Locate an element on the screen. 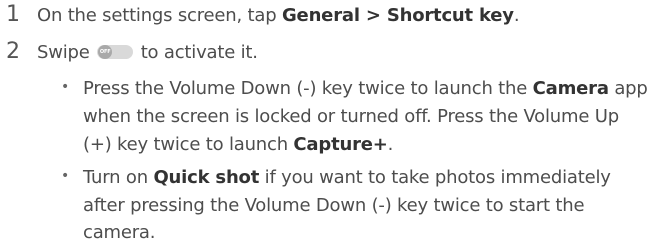 The width and height of the screenshot is (648, 247). step-2-text-before: Swipe is located at coordinates (66, 52).